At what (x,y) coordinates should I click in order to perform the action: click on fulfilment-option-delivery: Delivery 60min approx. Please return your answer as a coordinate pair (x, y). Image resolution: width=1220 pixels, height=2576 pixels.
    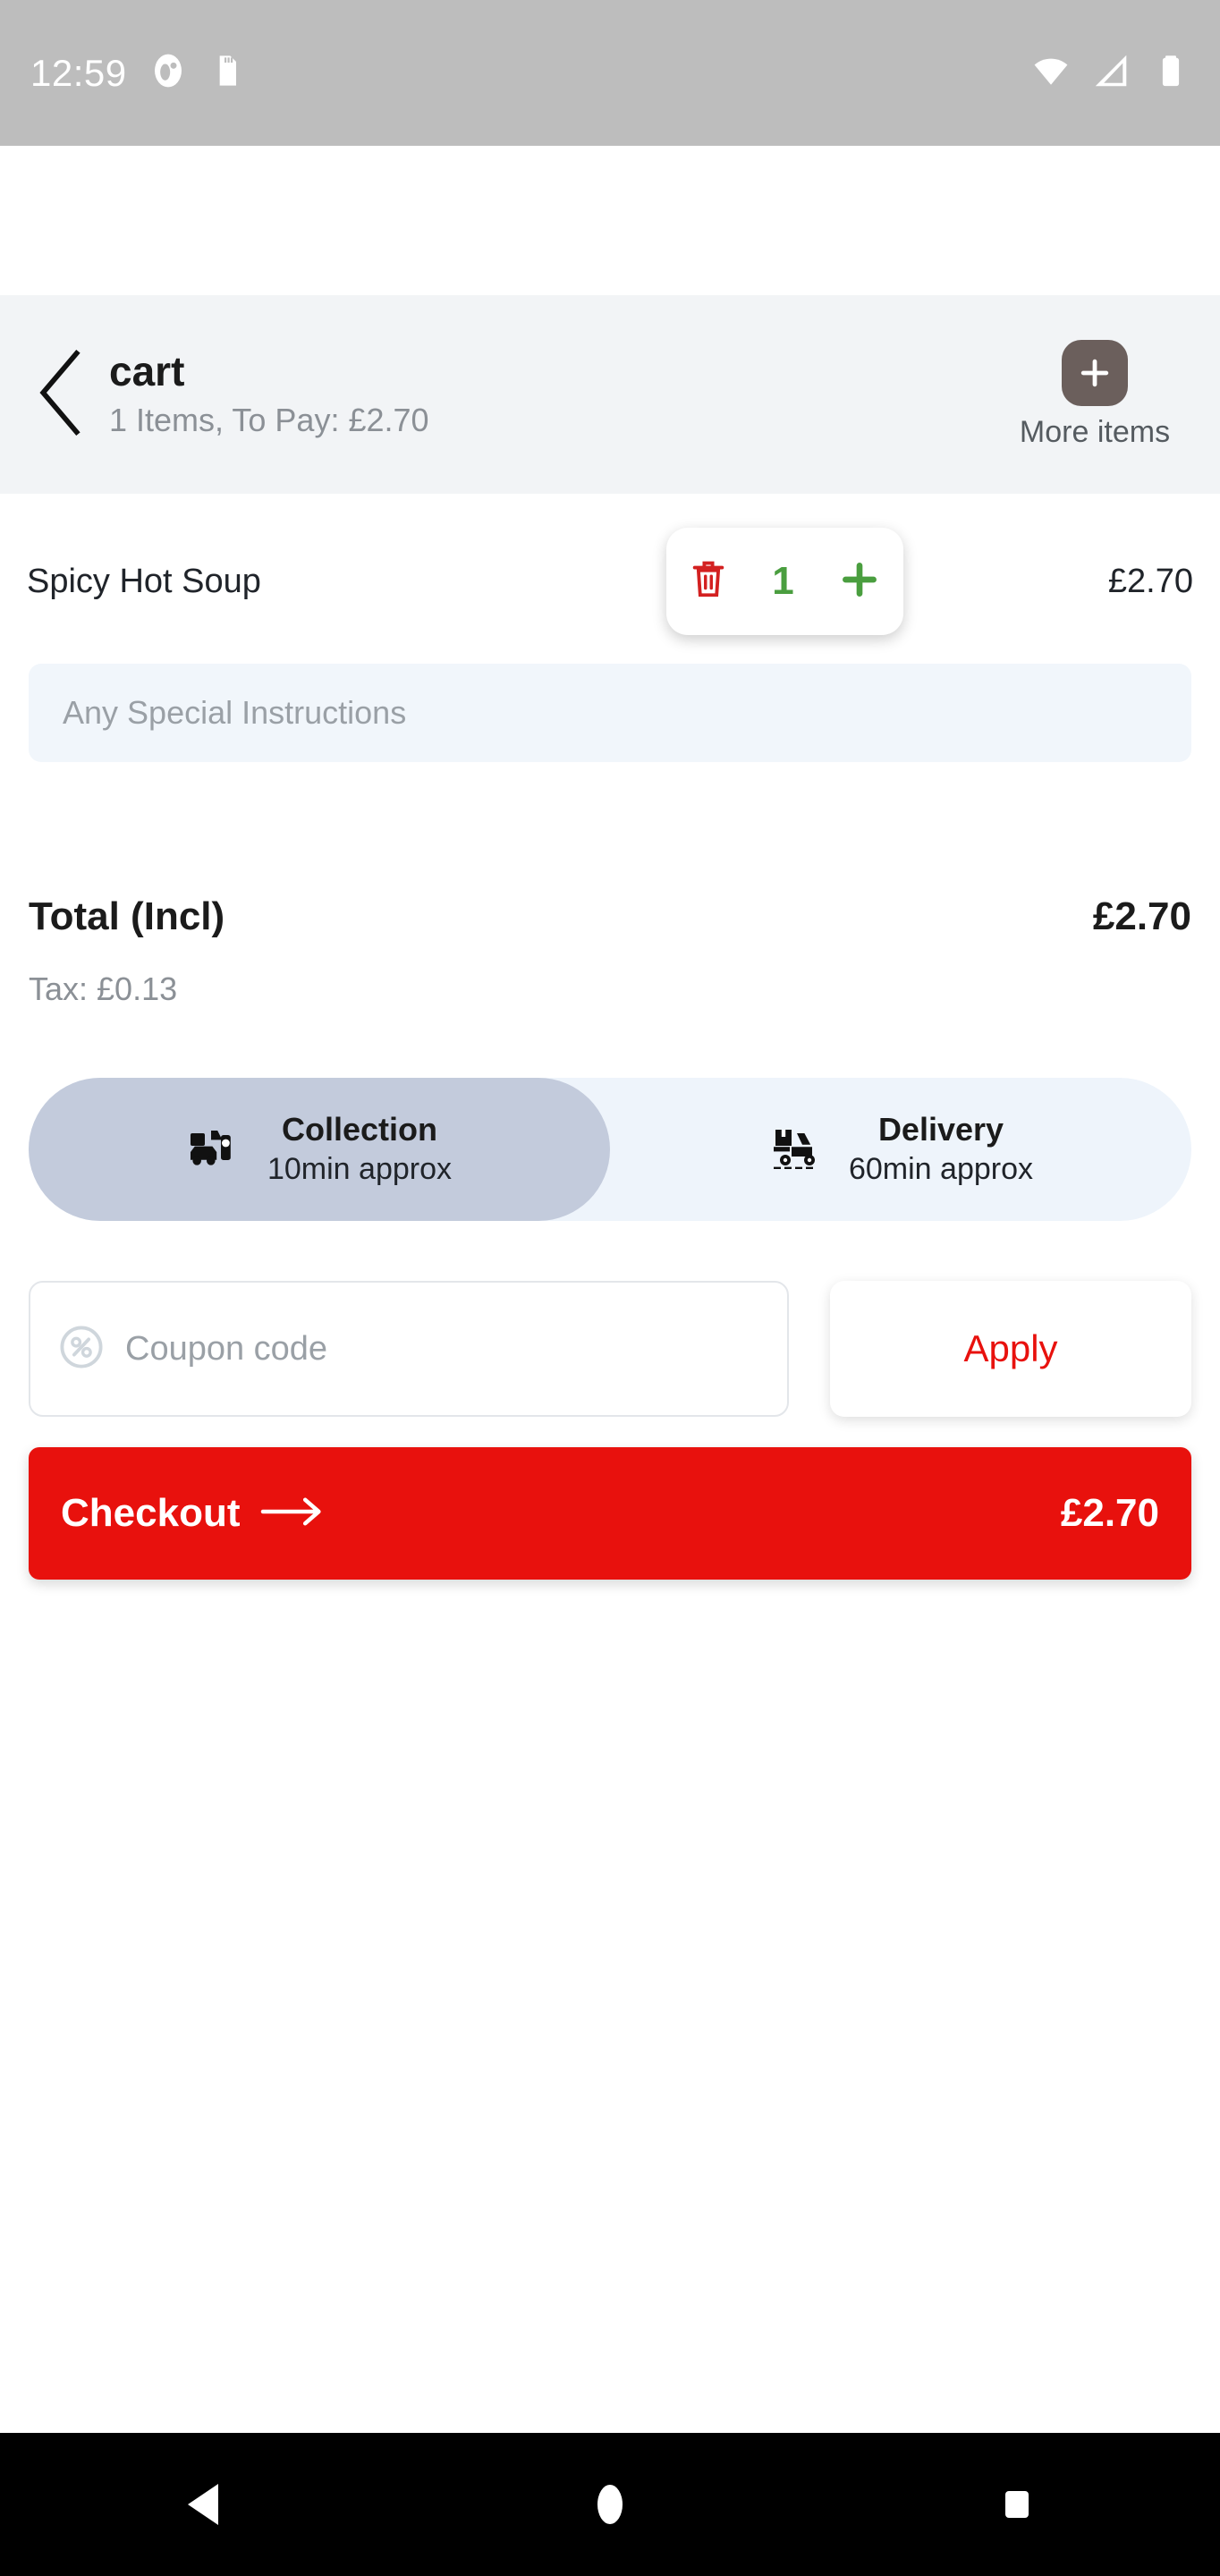
    Looking at the image, I should click on (900, 1149).